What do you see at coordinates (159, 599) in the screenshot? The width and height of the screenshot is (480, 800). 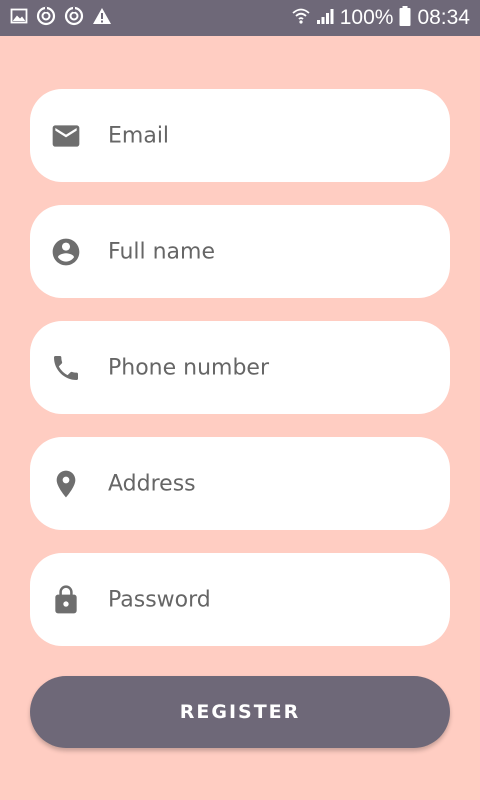 I see `password-placeholder: Password` at bounding box center [159, 599].